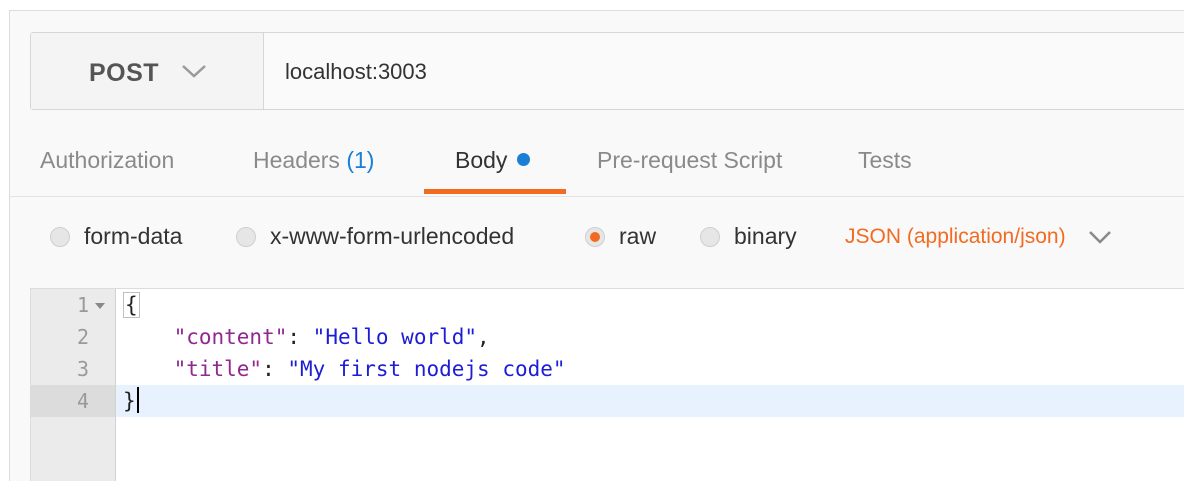  I want to click on tab-label: Pre-request Script, so click(690, 160).